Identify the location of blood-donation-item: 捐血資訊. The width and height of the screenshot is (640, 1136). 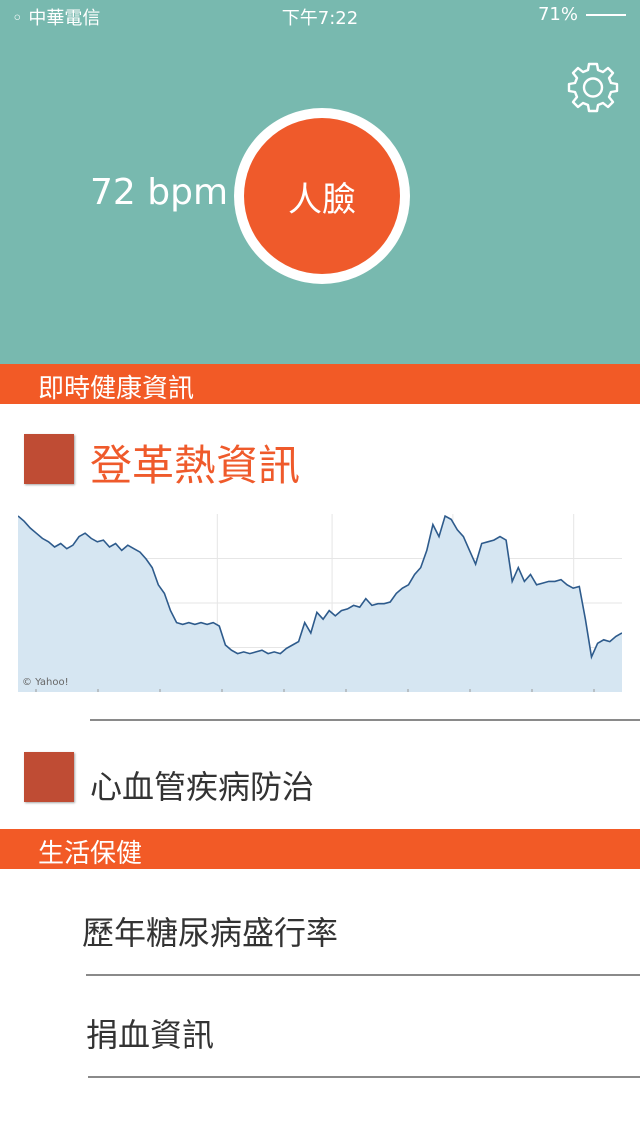
(150, 1033).